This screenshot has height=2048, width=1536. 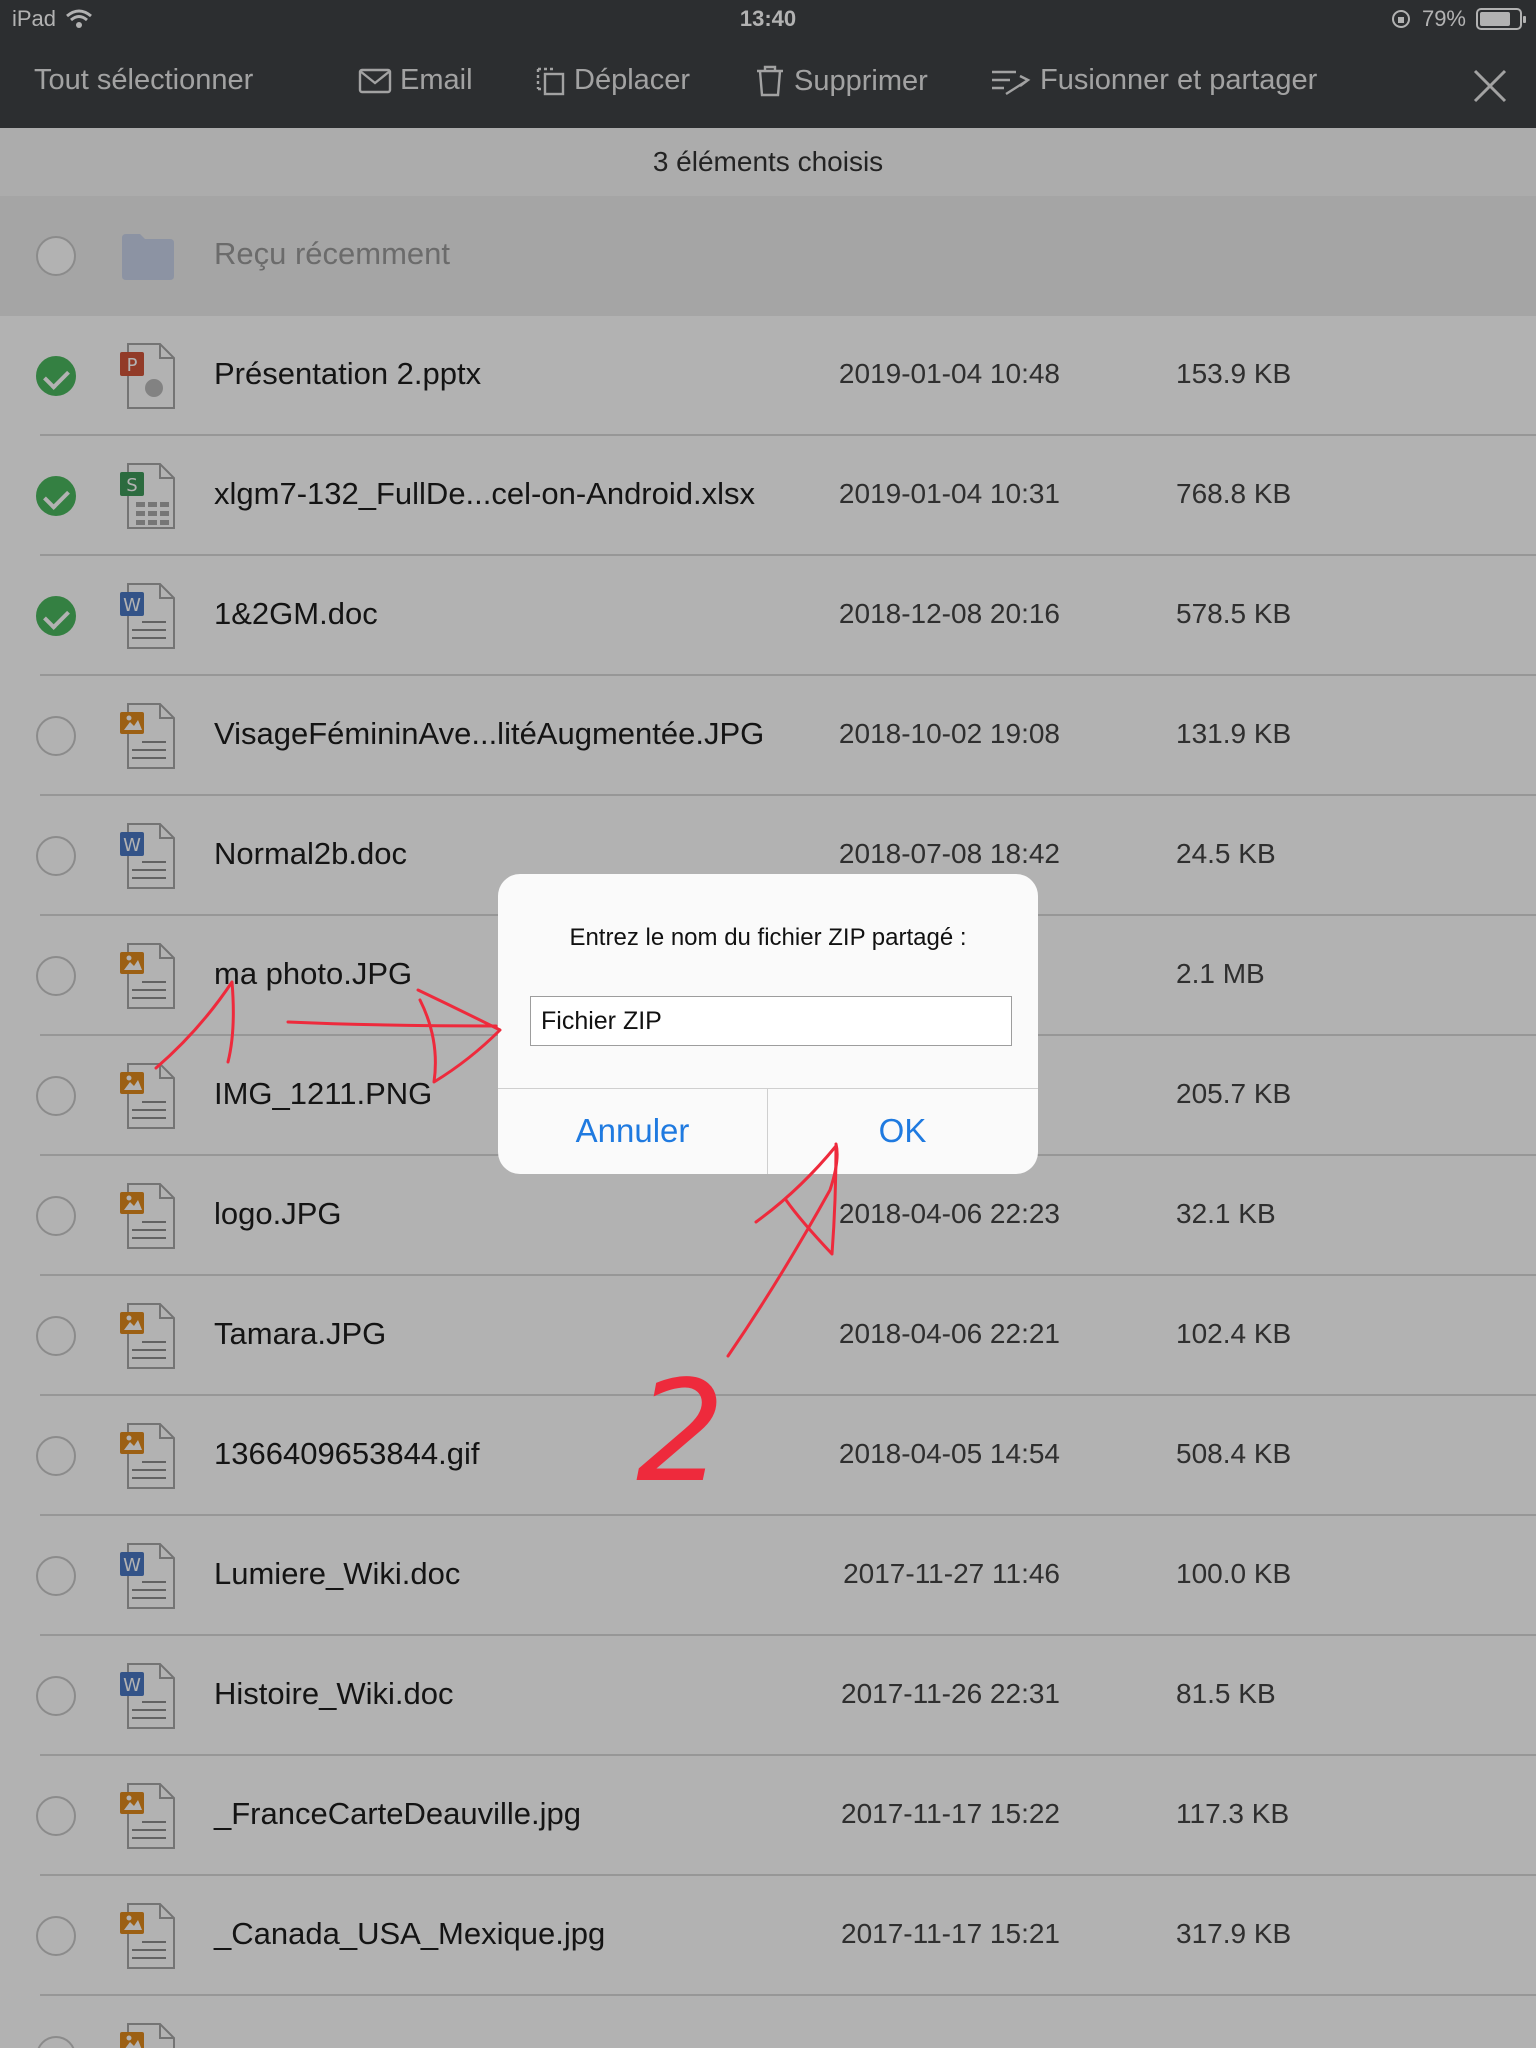 I want to click on zip-name-input, so click(x=771, y=1021).